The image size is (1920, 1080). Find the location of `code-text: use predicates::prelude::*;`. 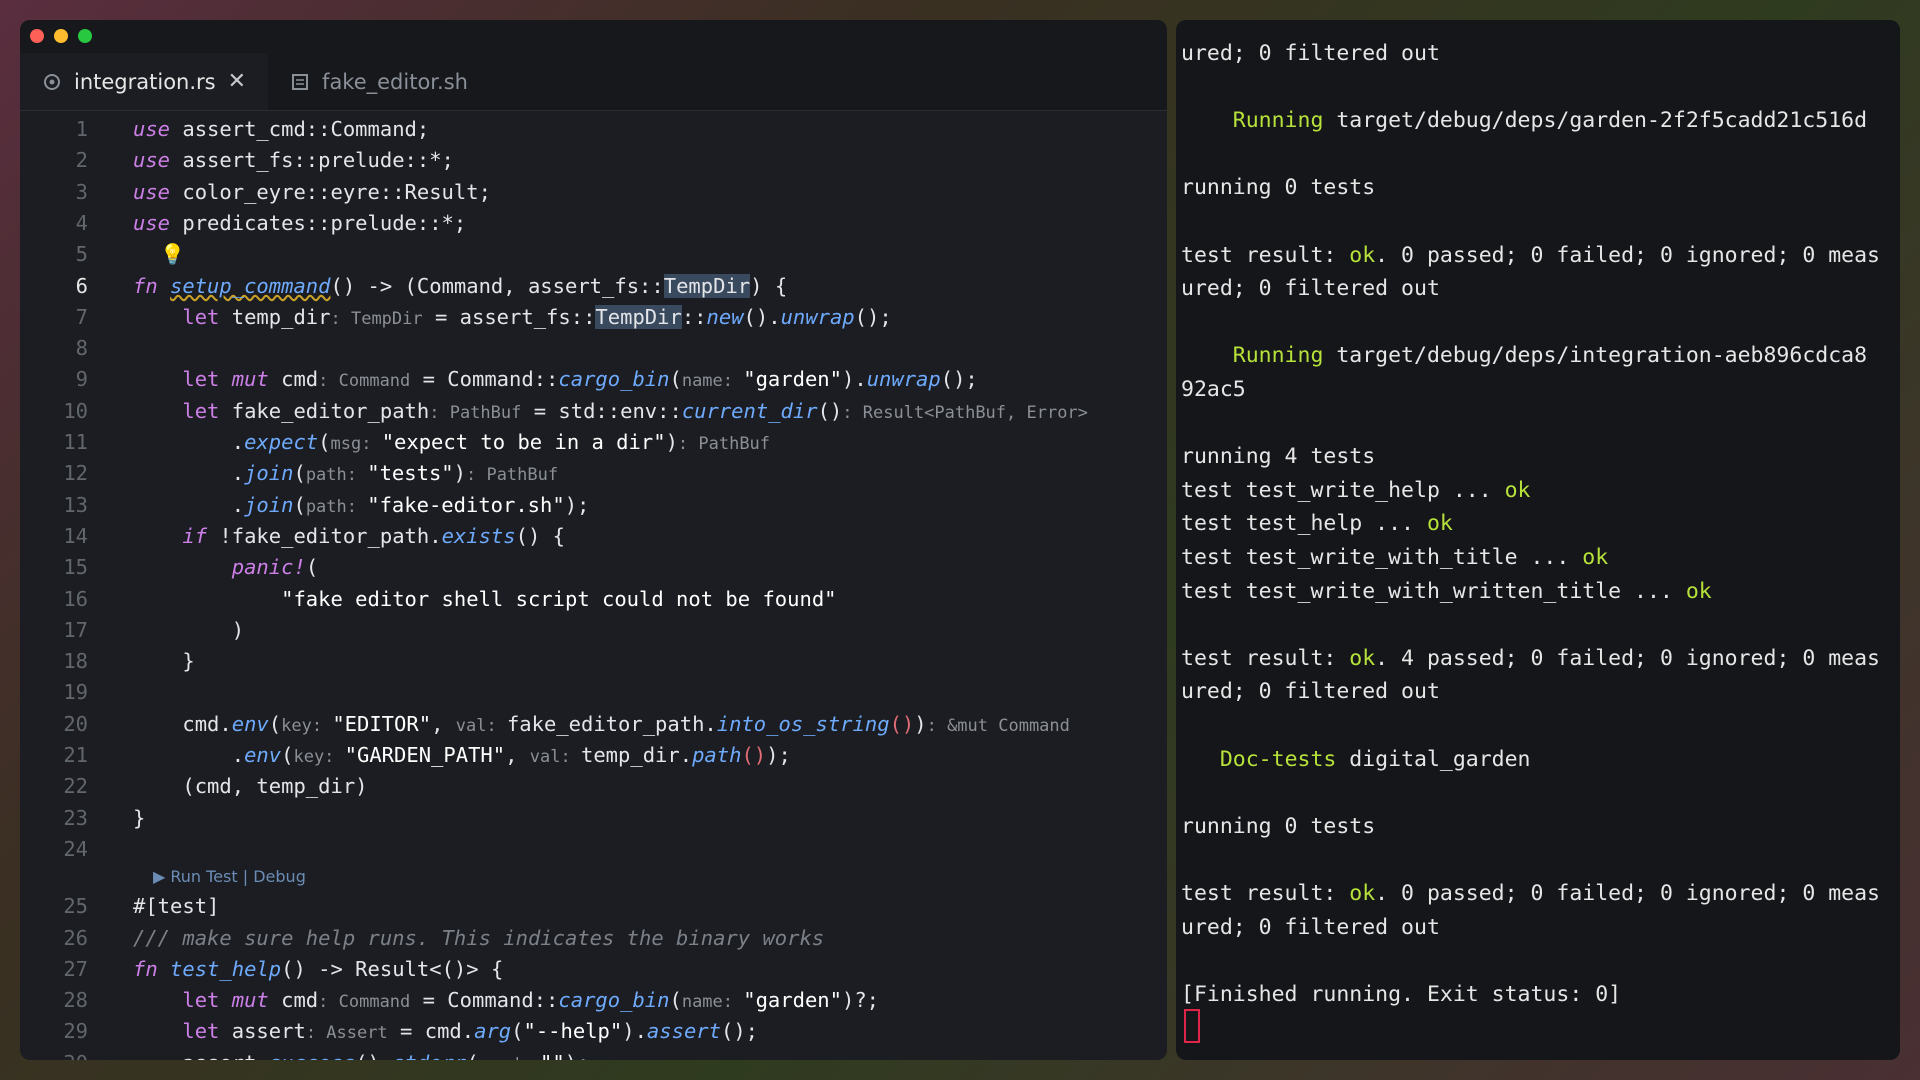

code-text: use predicates::prelude::*; is located at coordinates (300, 222).